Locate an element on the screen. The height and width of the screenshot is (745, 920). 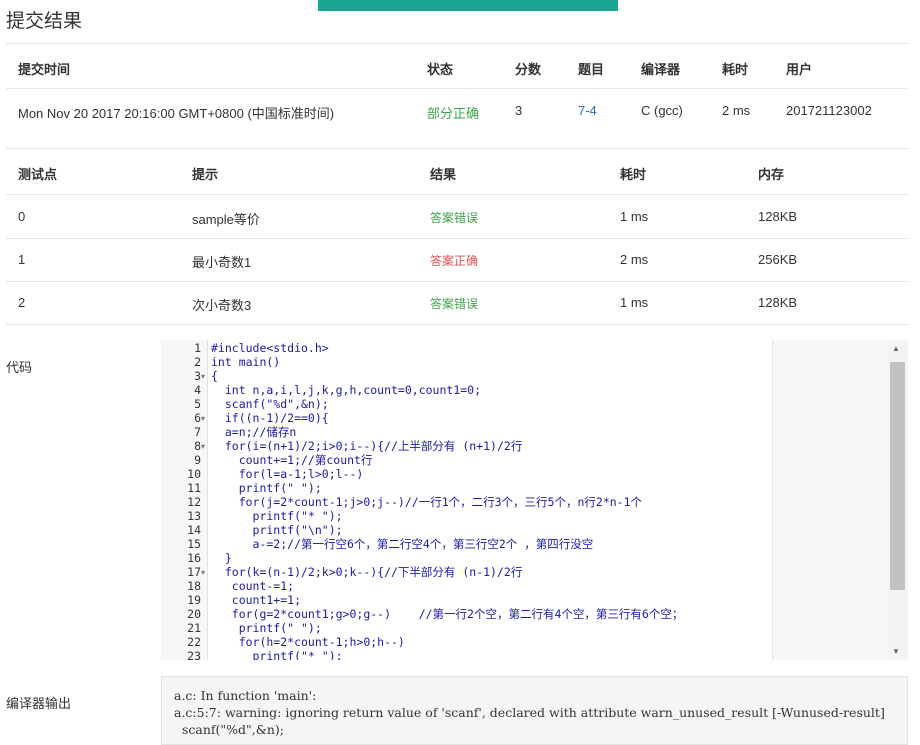
test-table-header: 测试点 提示 结果 耗时 内存 is located at coordinates (457, 171).